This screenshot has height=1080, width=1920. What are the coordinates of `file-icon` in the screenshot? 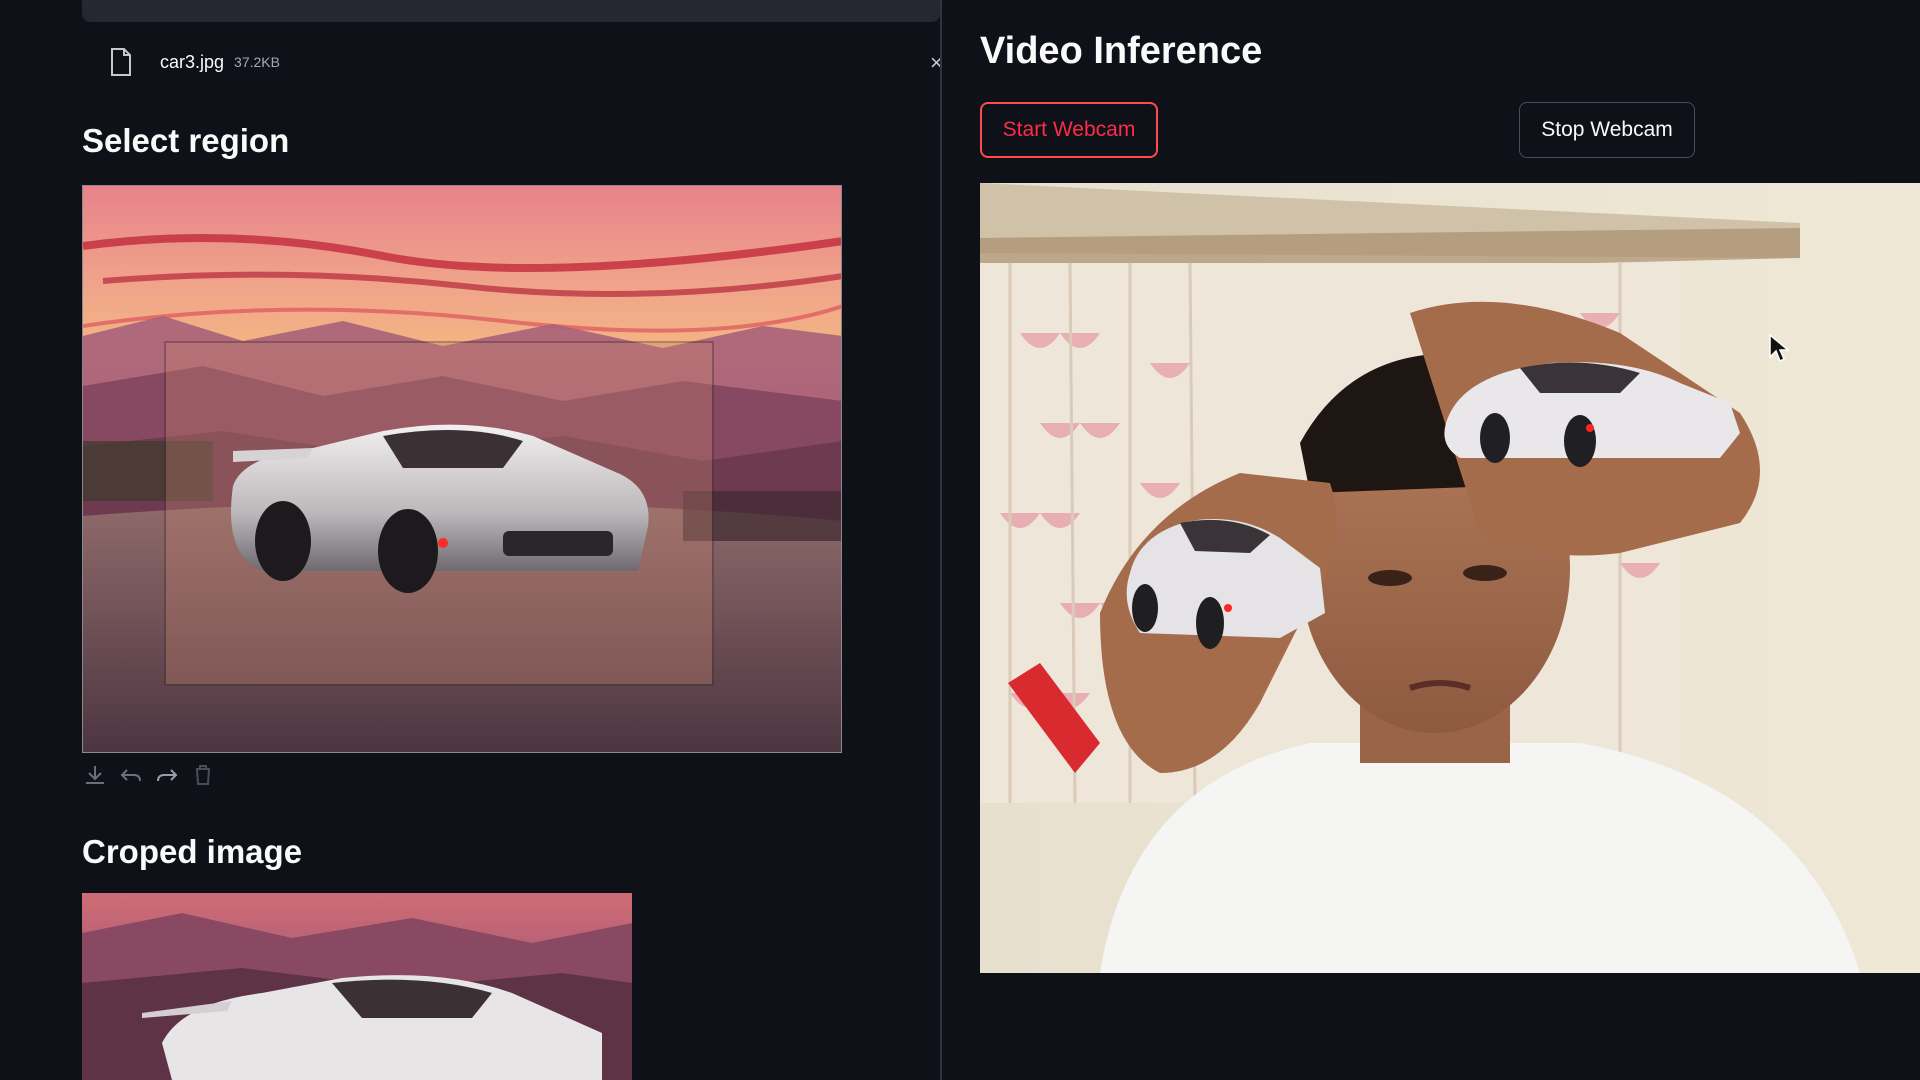 It's located at (121, 62).